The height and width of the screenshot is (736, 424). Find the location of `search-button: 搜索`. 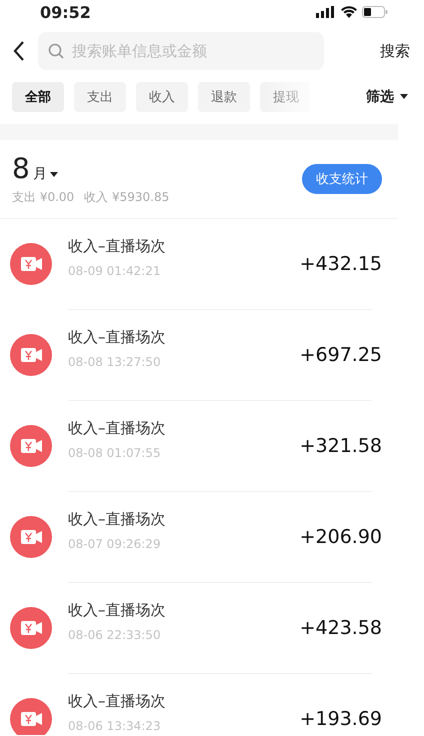

search-button: 搜索 is located at coordinates (395, 51).